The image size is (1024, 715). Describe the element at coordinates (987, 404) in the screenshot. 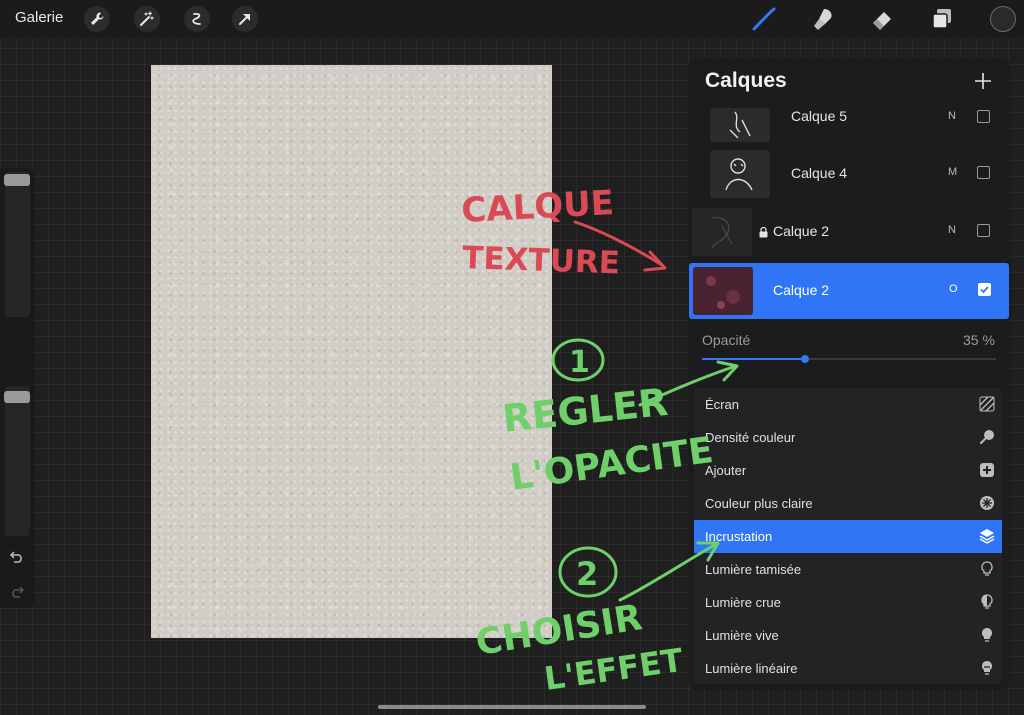

I see `hatched-square-icon` at that location.